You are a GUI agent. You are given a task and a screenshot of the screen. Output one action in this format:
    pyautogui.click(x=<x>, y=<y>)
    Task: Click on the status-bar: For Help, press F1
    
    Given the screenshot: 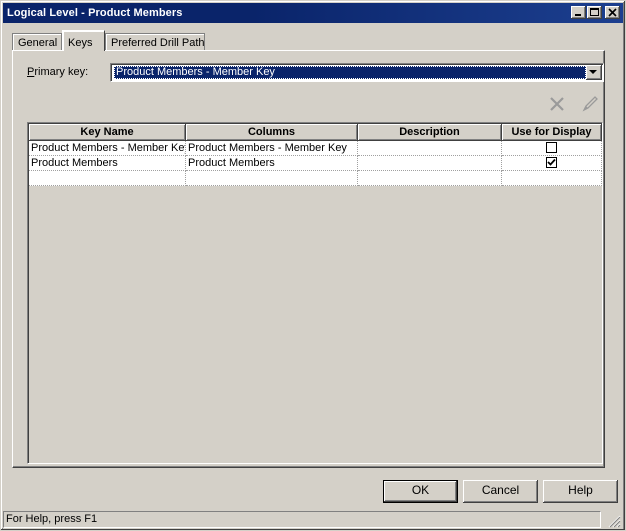 What is the action you would take?
    pyautogui.click(x=313, y=519)
    